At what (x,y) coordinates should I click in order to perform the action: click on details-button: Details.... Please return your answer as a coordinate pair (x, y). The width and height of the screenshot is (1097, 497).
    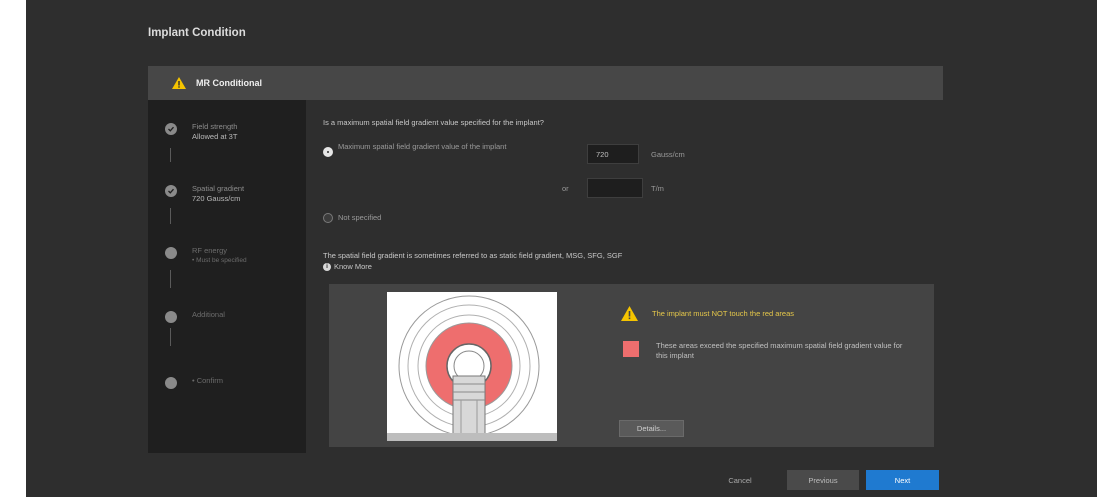
    Looking at the image, I should click on (651, 428).